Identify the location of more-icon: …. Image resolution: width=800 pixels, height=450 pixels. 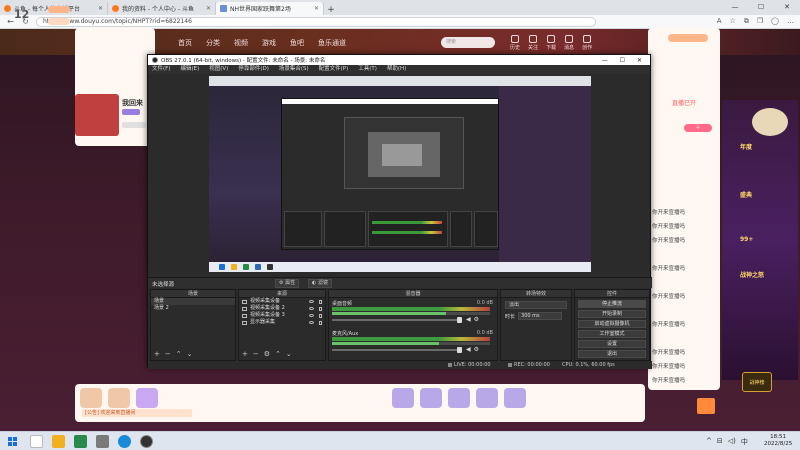
(790, 21).